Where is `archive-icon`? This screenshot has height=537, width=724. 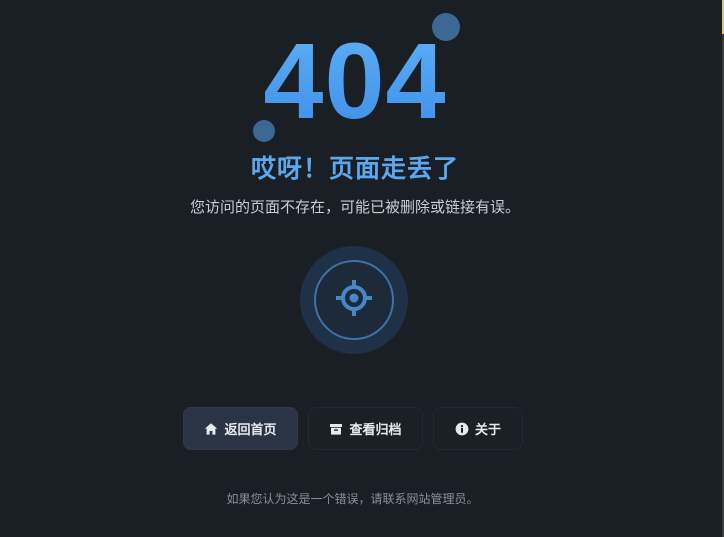 archive-icon is located at coordinates (336, 429).